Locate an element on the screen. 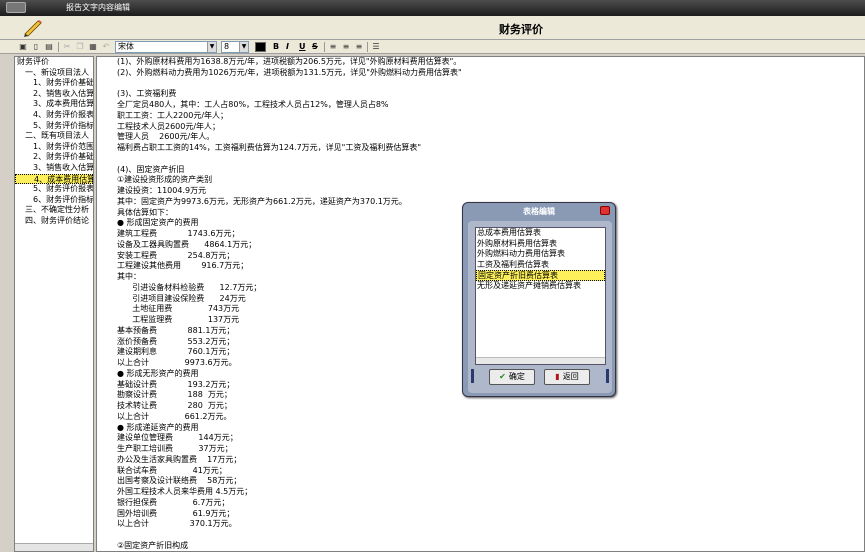 The width and height of the screenshot is (865, 552). text-line: 安装工程费 254.8万元； is located at coordinates (176, 255).